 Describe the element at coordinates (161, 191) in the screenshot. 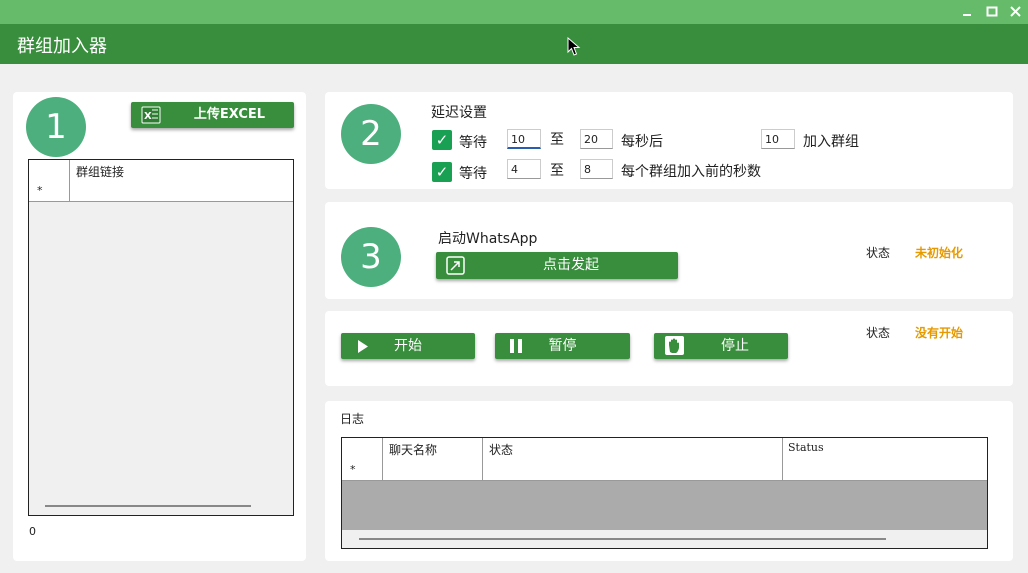

I see `grid-new-row: *` at that location.